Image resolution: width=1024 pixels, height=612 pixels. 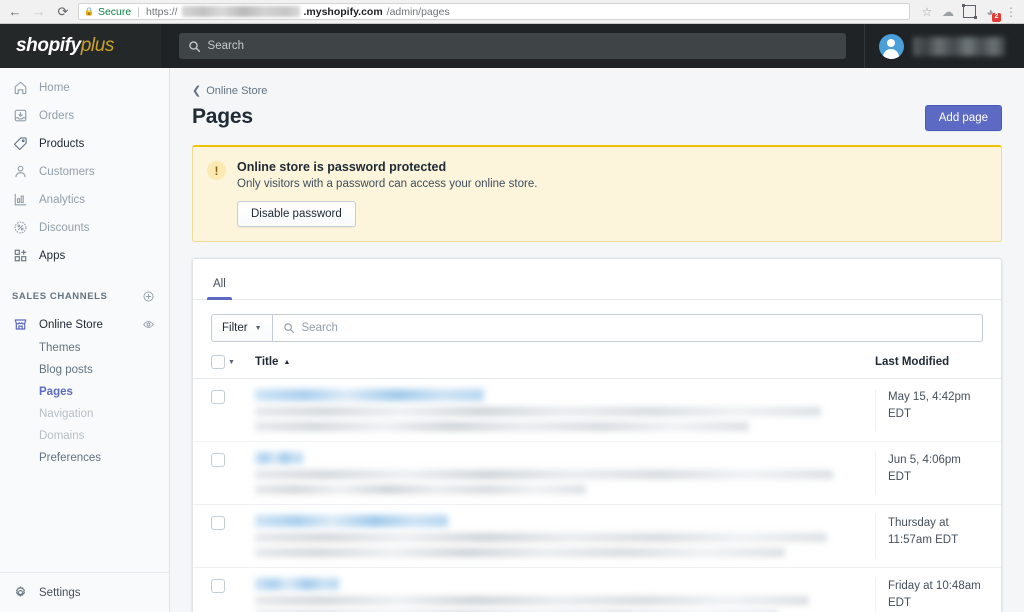 What do you see at coordinates (992, 13) in the screenshot?
I see `extension-icon: ◕ 2` at bounding box center [992, 13].